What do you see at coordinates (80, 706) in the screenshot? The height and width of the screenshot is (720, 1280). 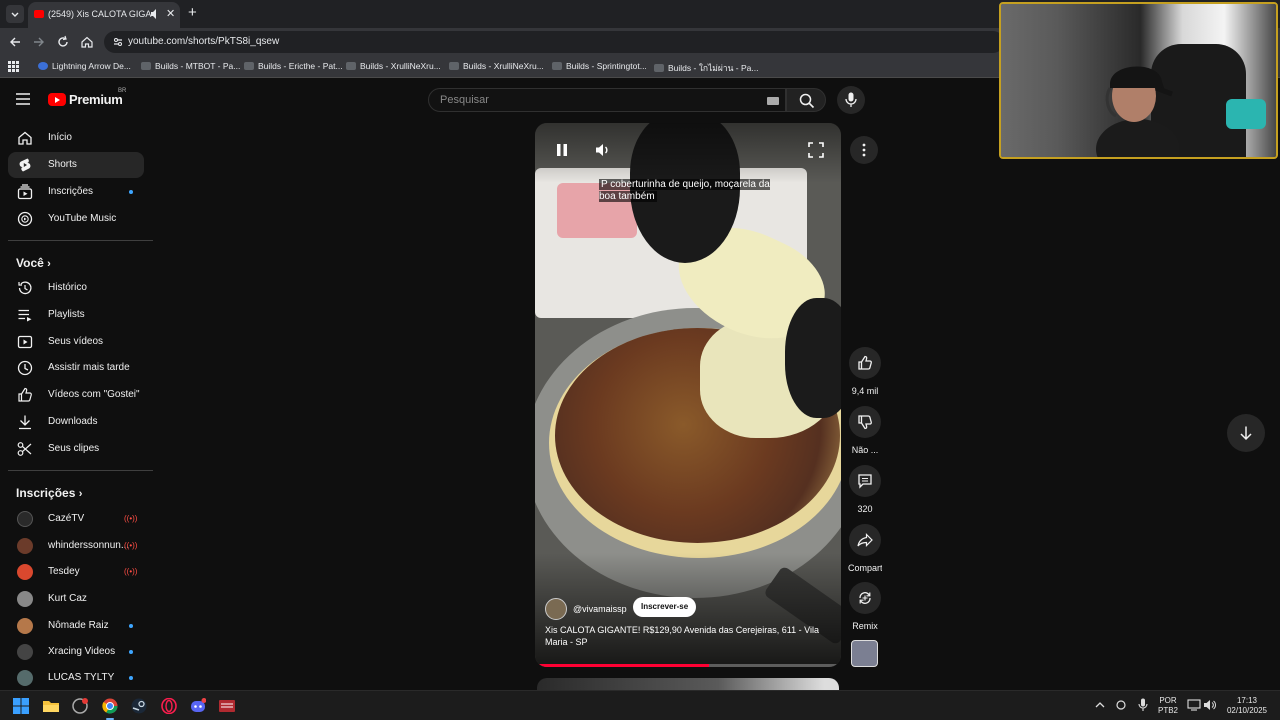 I see `app-icon` at bounding box center [80, 706].